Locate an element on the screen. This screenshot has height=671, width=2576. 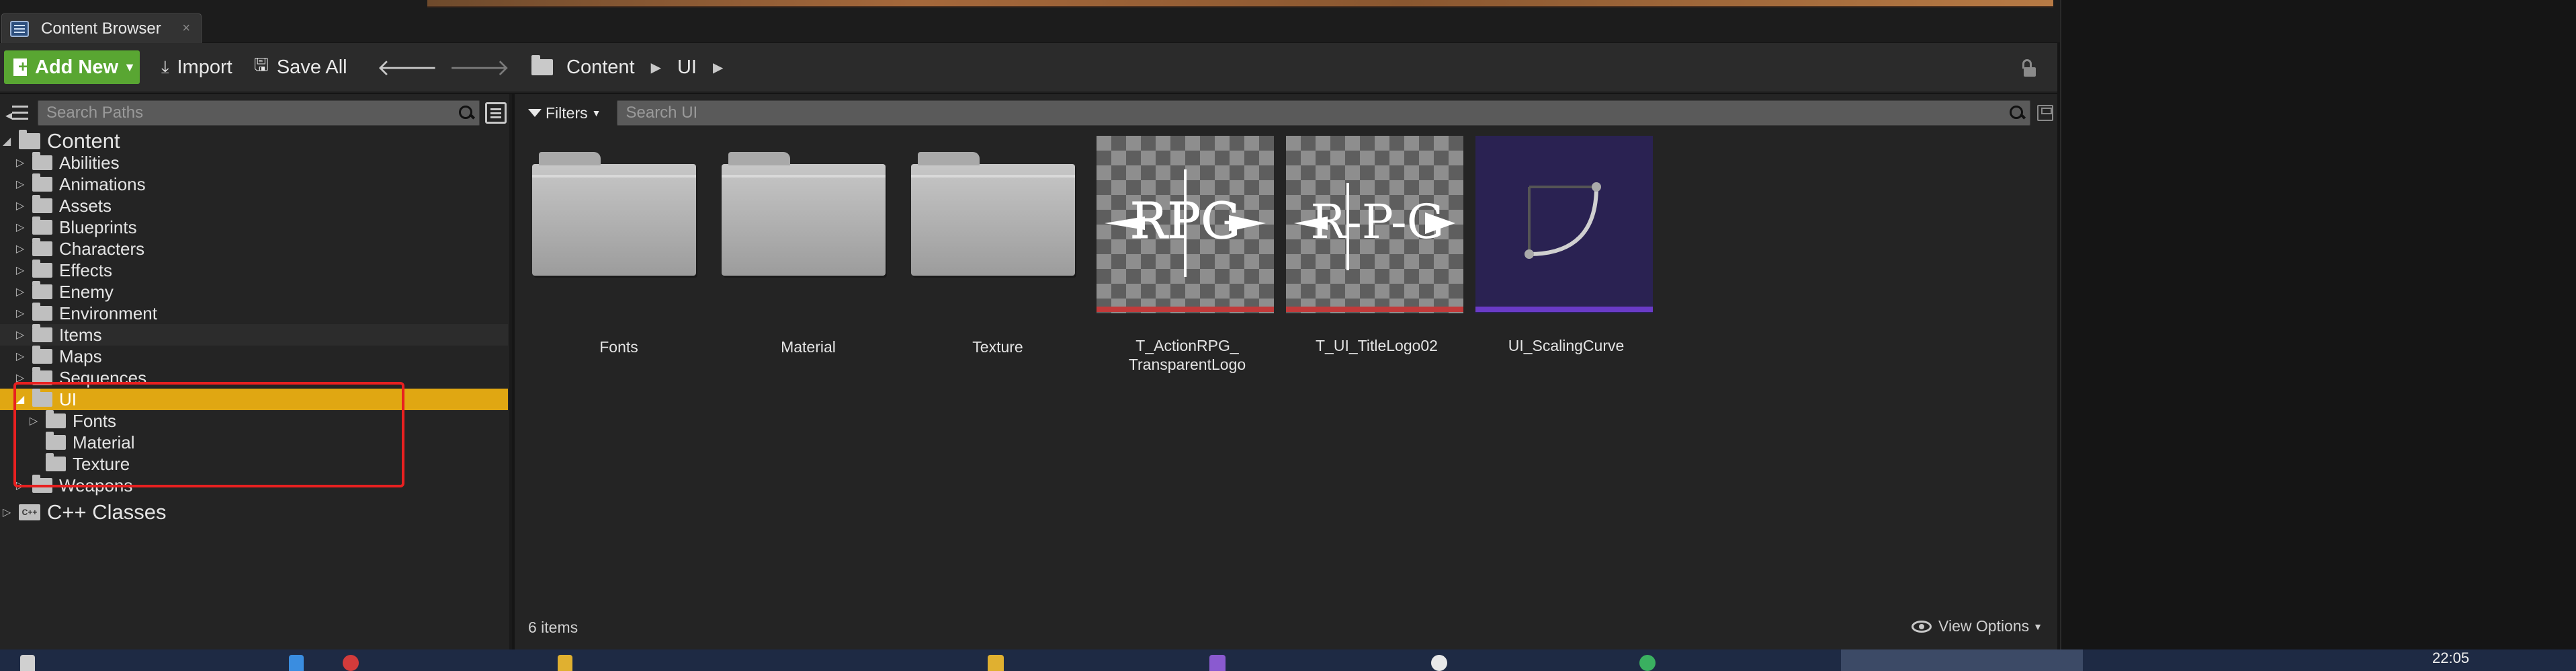
tree-item-assets: ▷ Assets is located at coordinates (254, 205).